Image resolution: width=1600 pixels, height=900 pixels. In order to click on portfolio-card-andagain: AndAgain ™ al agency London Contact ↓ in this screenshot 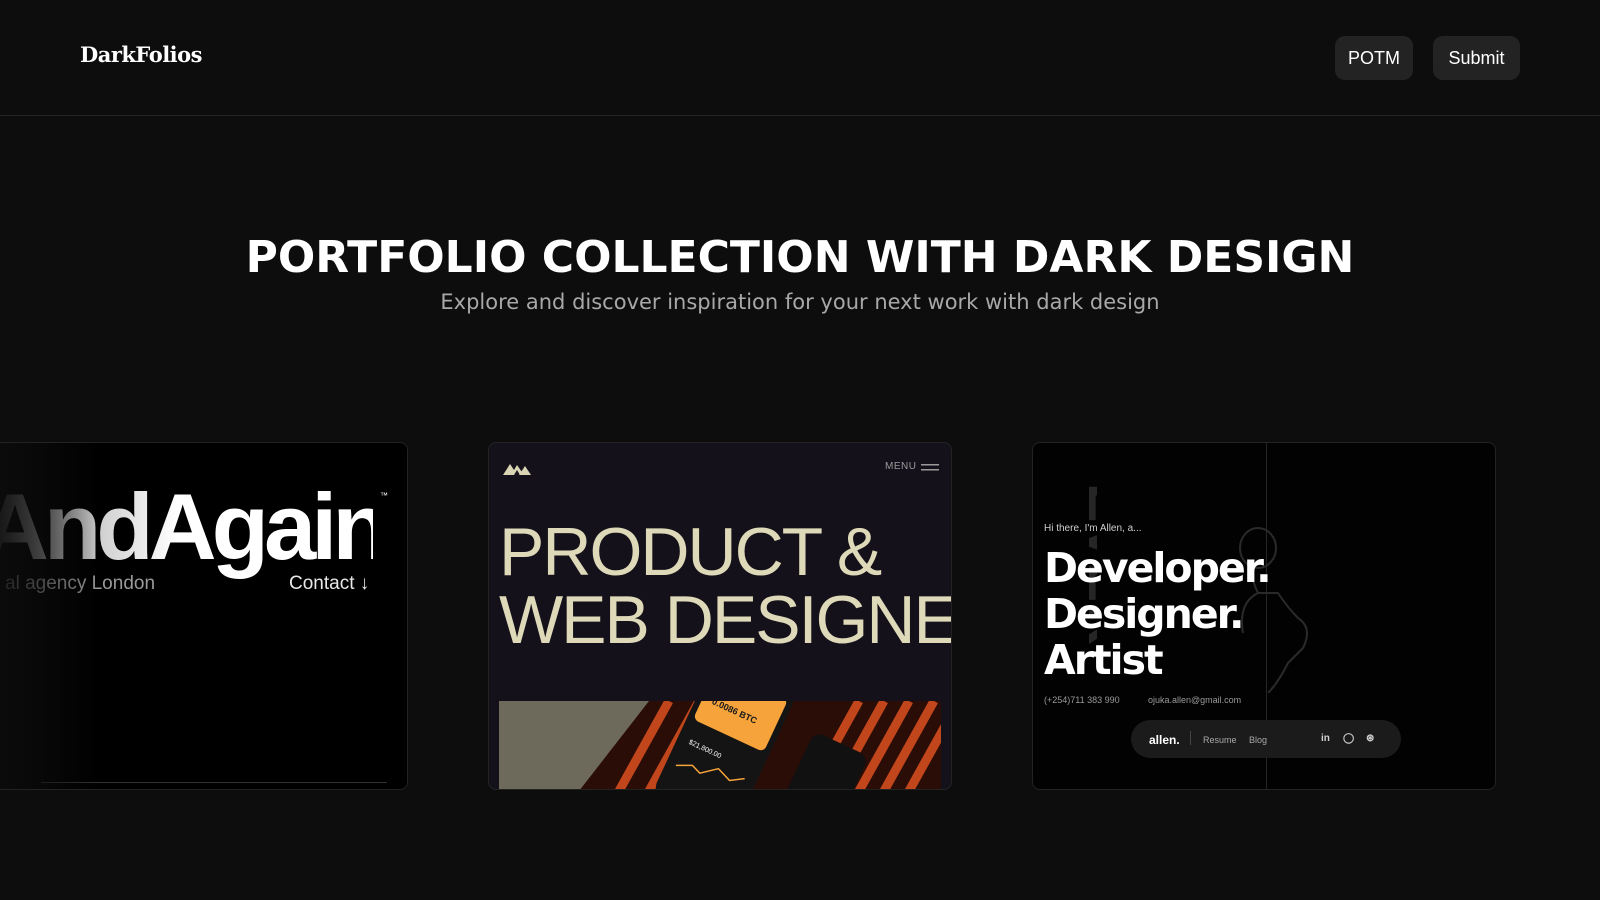, I will do `click(204, 616)`.